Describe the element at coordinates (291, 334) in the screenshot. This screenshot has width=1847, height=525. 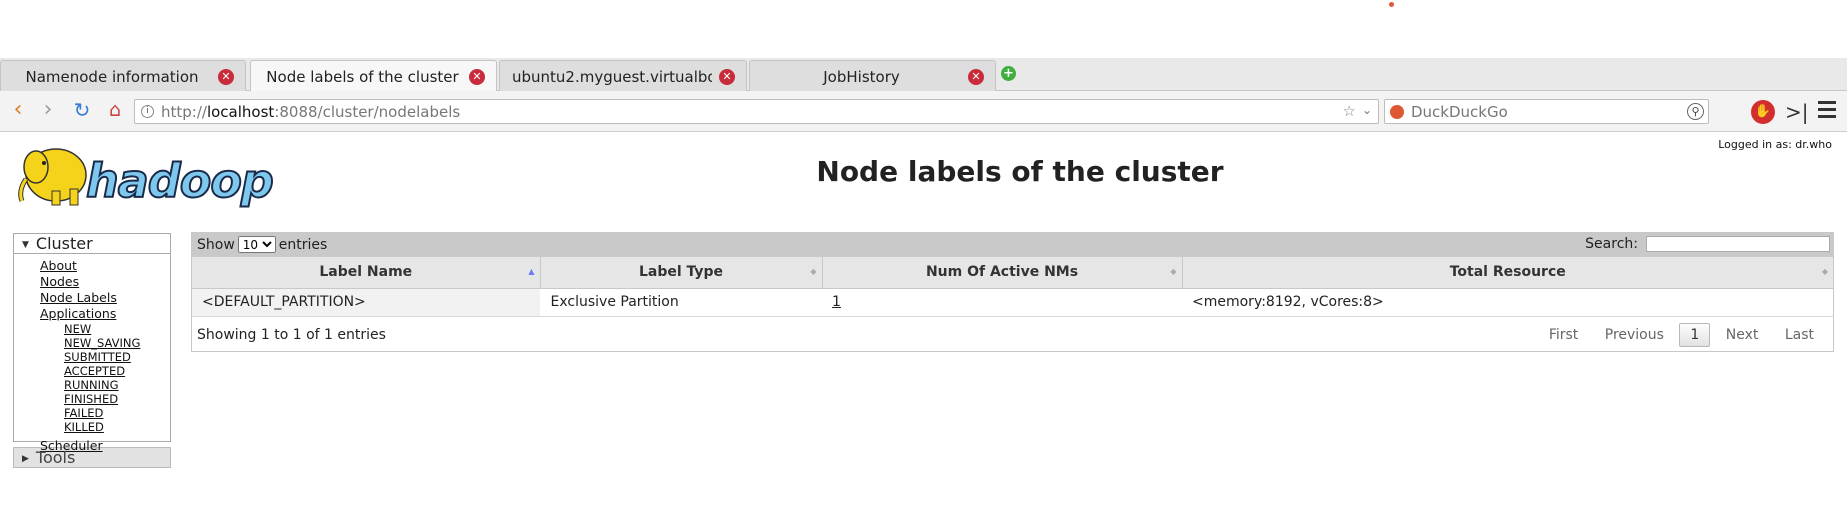
I see `table-info-text: Showing 1 to 1 of 1 entries` at that location.